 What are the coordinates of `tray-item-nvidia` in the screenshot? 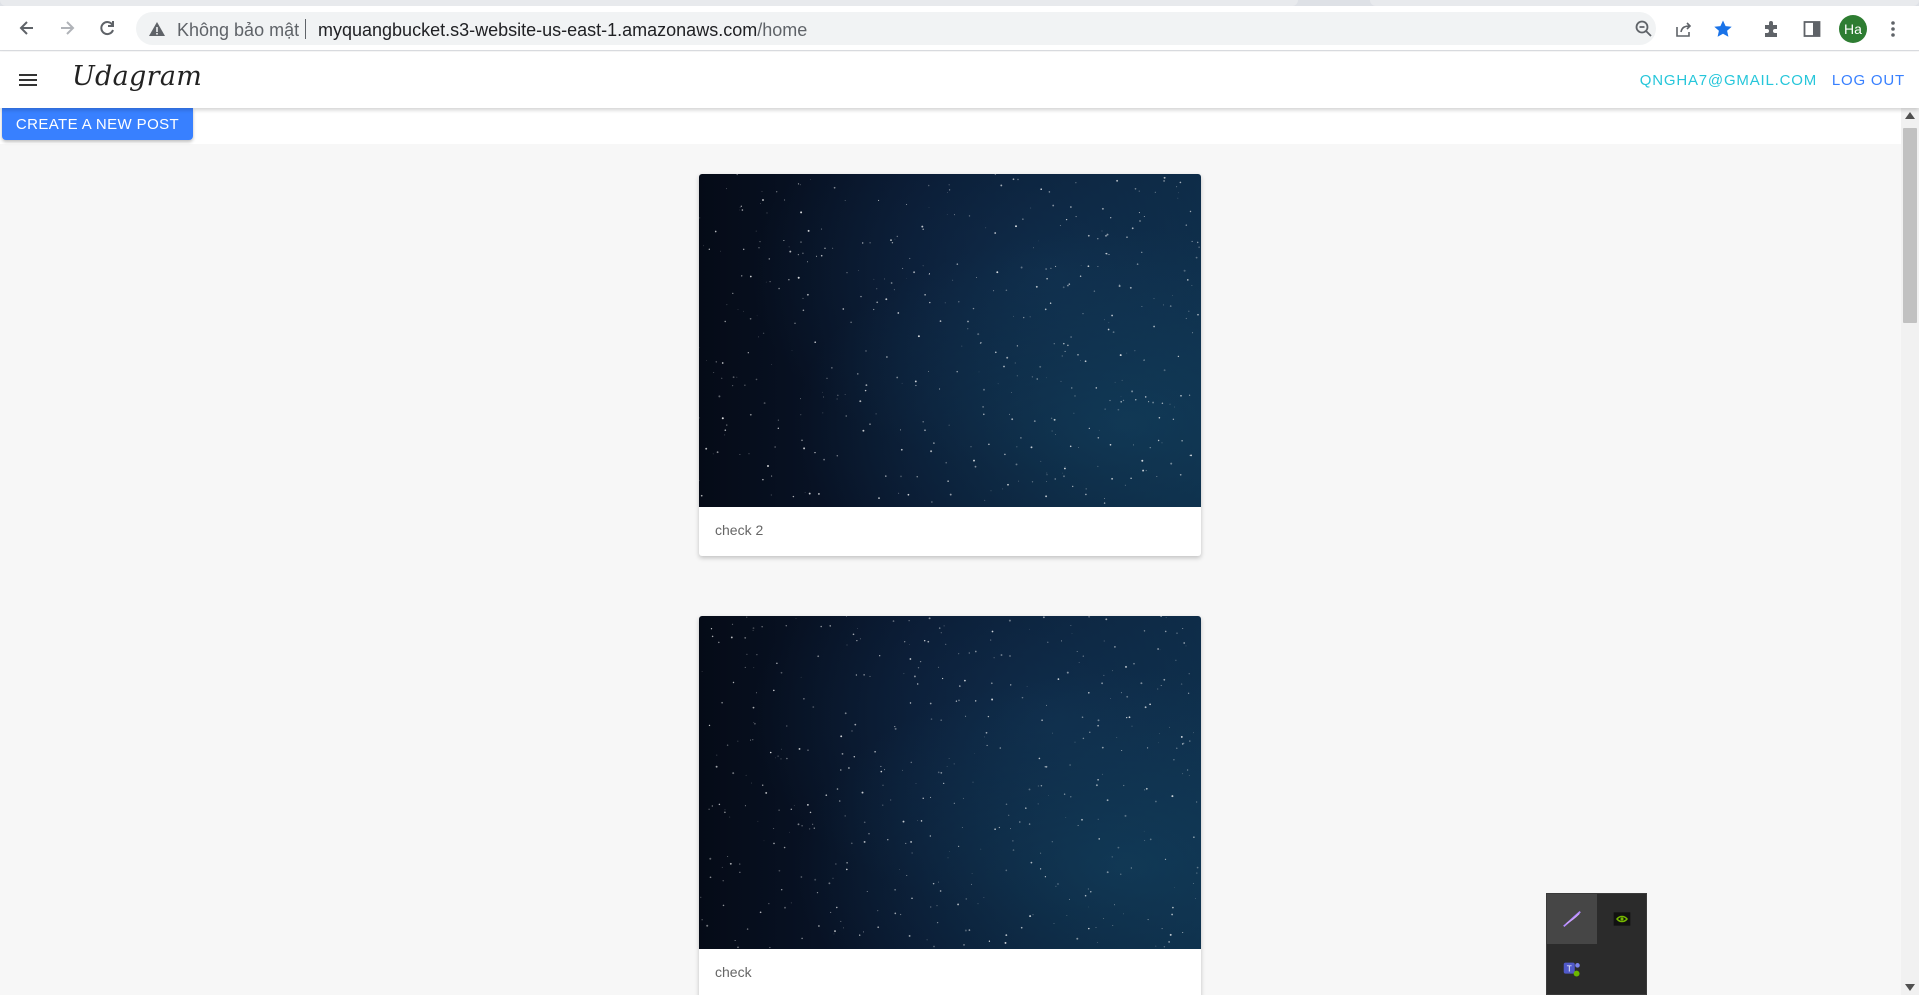 It's located at (1622, 919).